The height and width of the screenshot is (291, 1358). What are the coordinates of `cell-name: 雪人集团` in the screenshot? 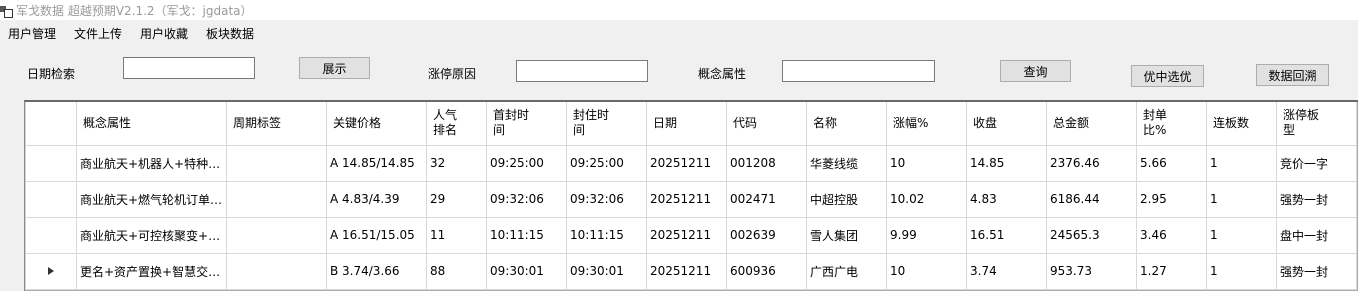 It's located at (846, 235).